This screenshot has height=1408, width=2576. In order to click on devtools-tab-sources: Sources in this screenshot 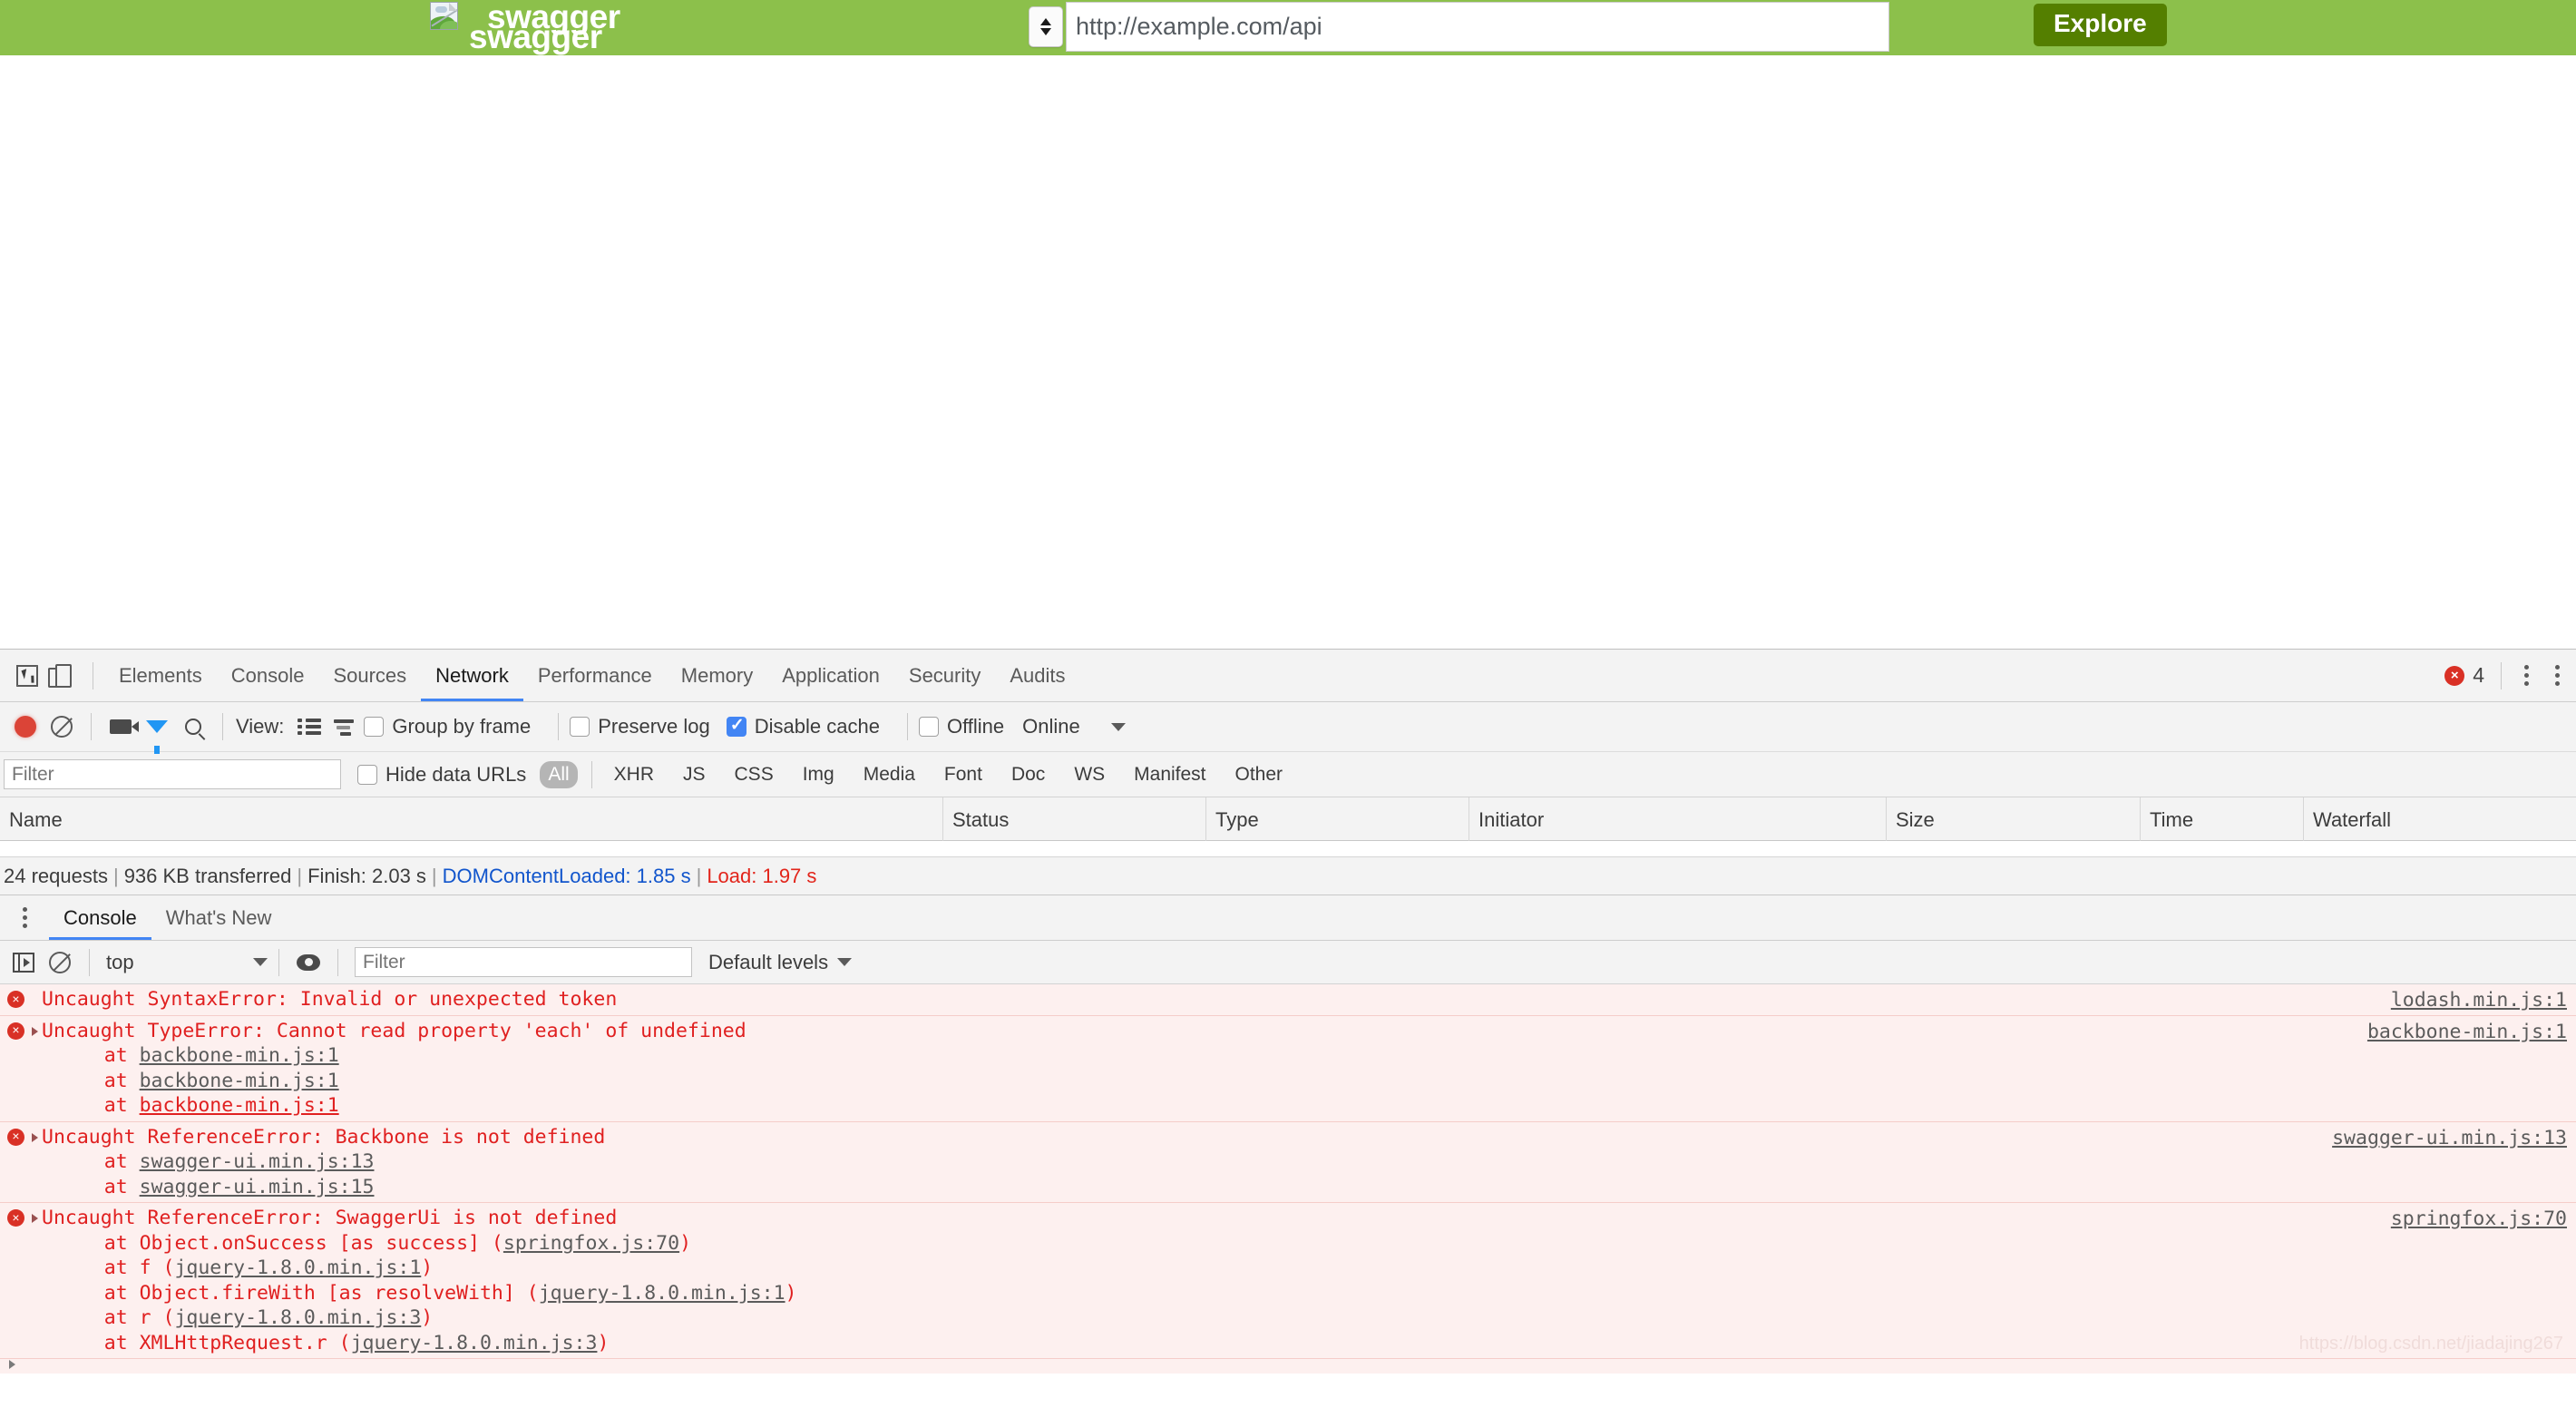, I will do `click(369, 675)`.